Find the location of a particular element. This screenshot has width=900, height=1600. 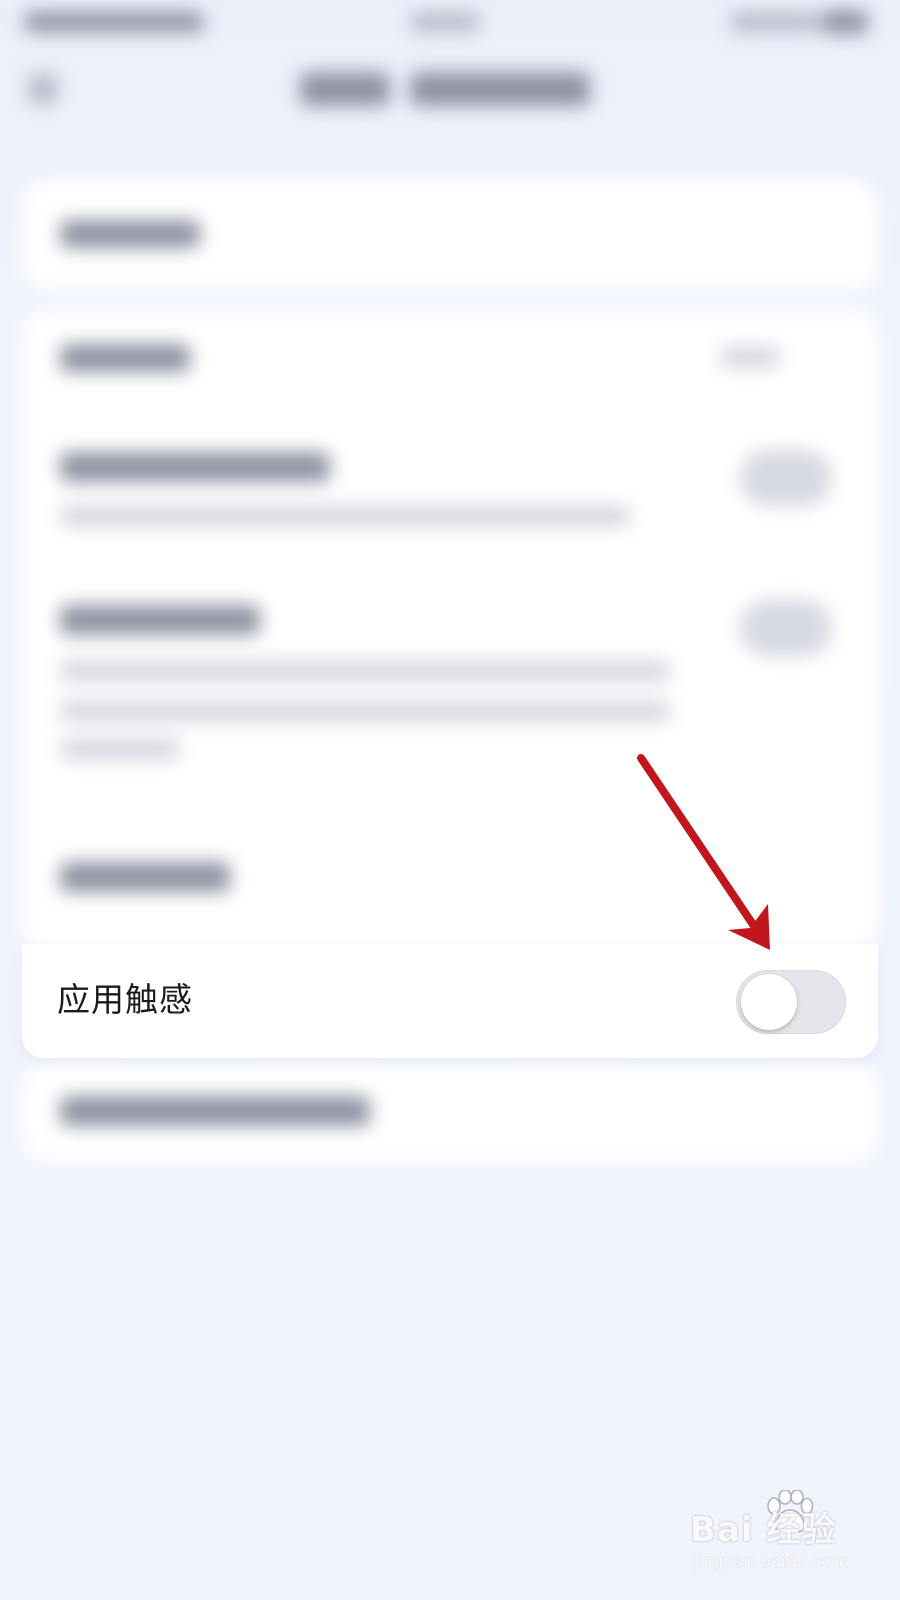

toggle-knob is located at coordinates (769, 1002).